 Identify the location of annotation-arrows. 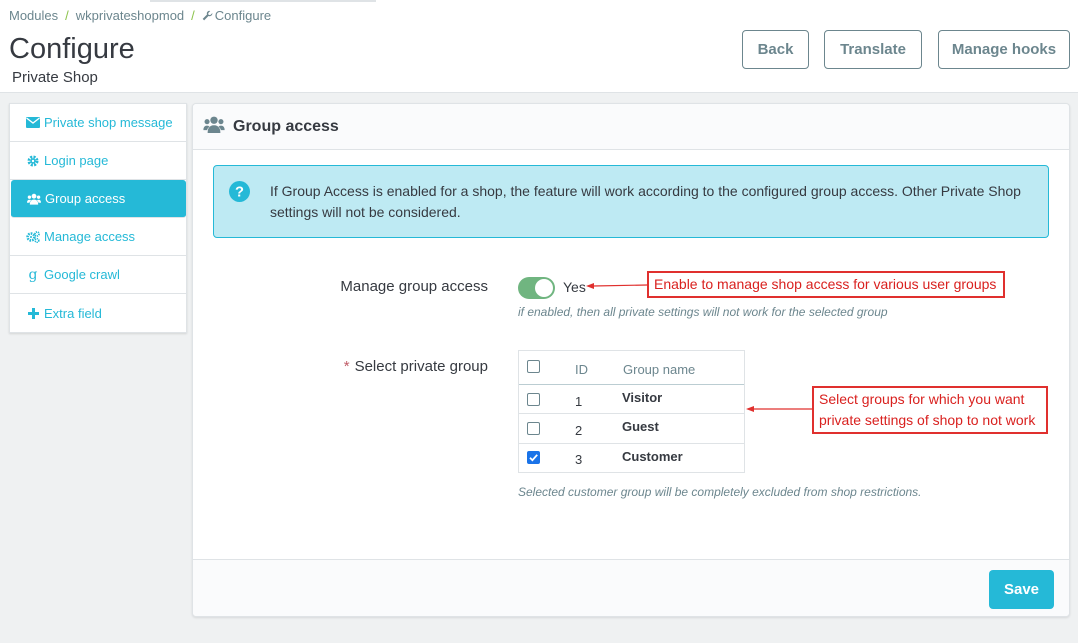
(699, 347).